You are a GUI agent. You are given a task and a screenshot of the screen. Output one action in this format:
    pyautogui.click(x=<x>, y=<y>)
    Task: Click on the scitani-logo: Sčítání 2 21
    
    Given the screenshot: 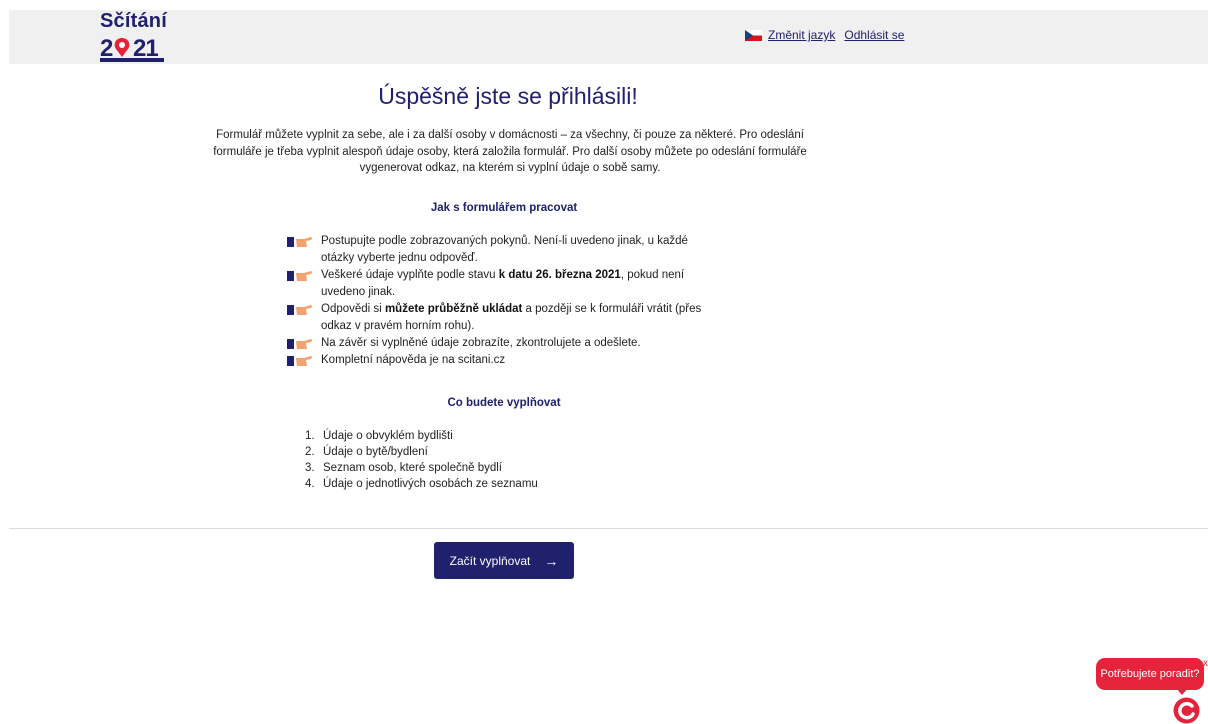 What is the action you would take?
    pyautogui.click(x=140, y=37)
    